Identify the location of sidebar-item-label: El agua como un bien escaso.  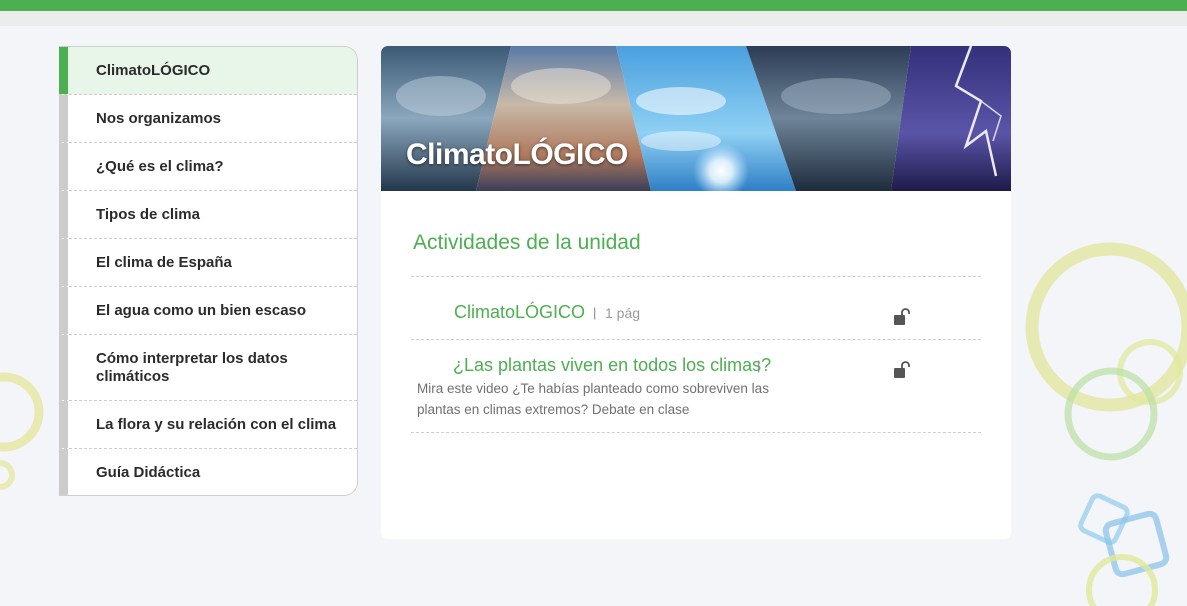
(201, 310).